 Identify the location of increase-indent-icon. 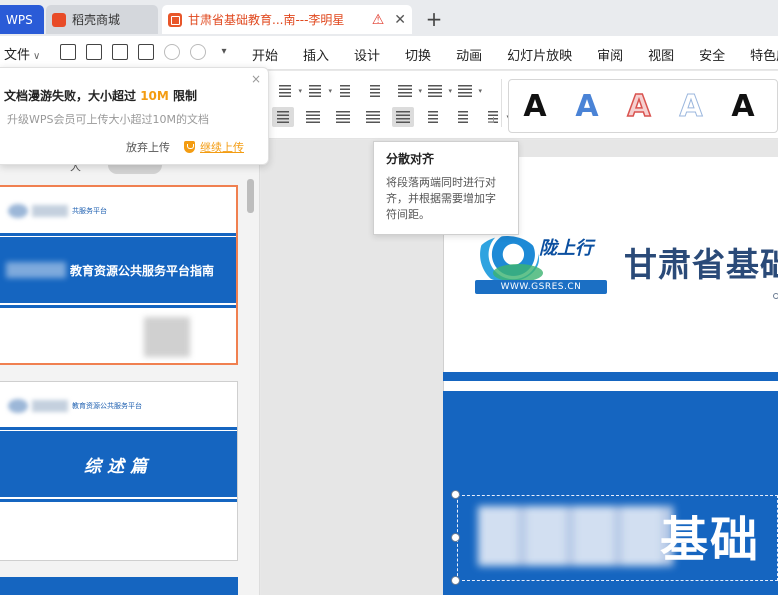
(375, 91).